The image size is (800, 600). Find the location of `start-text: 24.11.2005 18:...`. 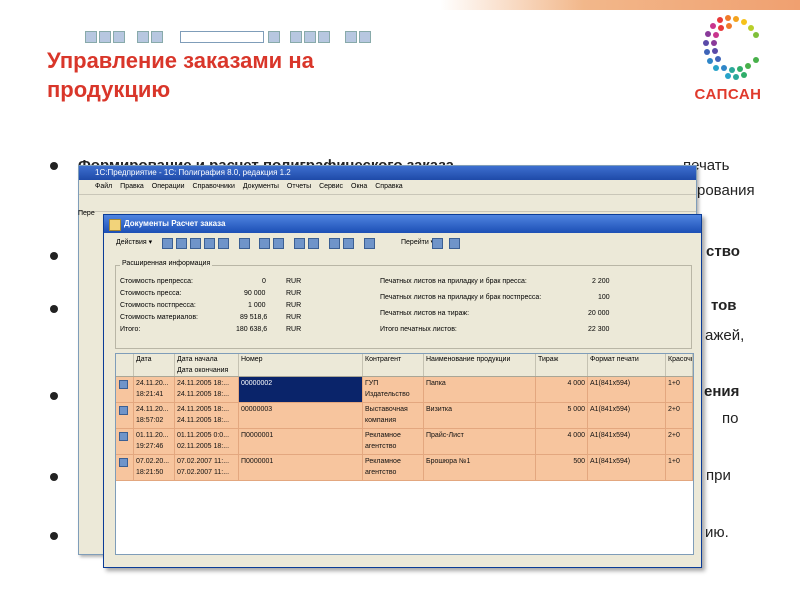

start-text: 24.11.2005 18:... is located at coordinates (203, 383).